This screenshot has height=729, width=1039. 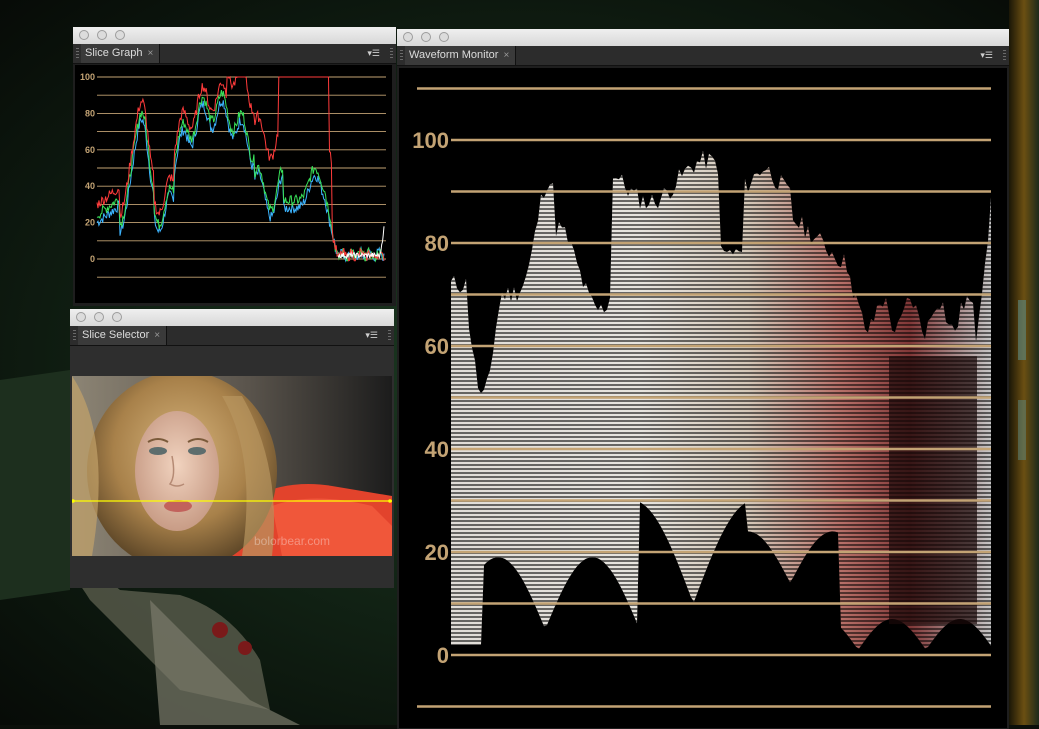 What do you see at coordinates (703, 56) in the screenshot?
I see `waveform-tabbar: Waveform Monitor × ▾☰` at bounding box center [703, 56].